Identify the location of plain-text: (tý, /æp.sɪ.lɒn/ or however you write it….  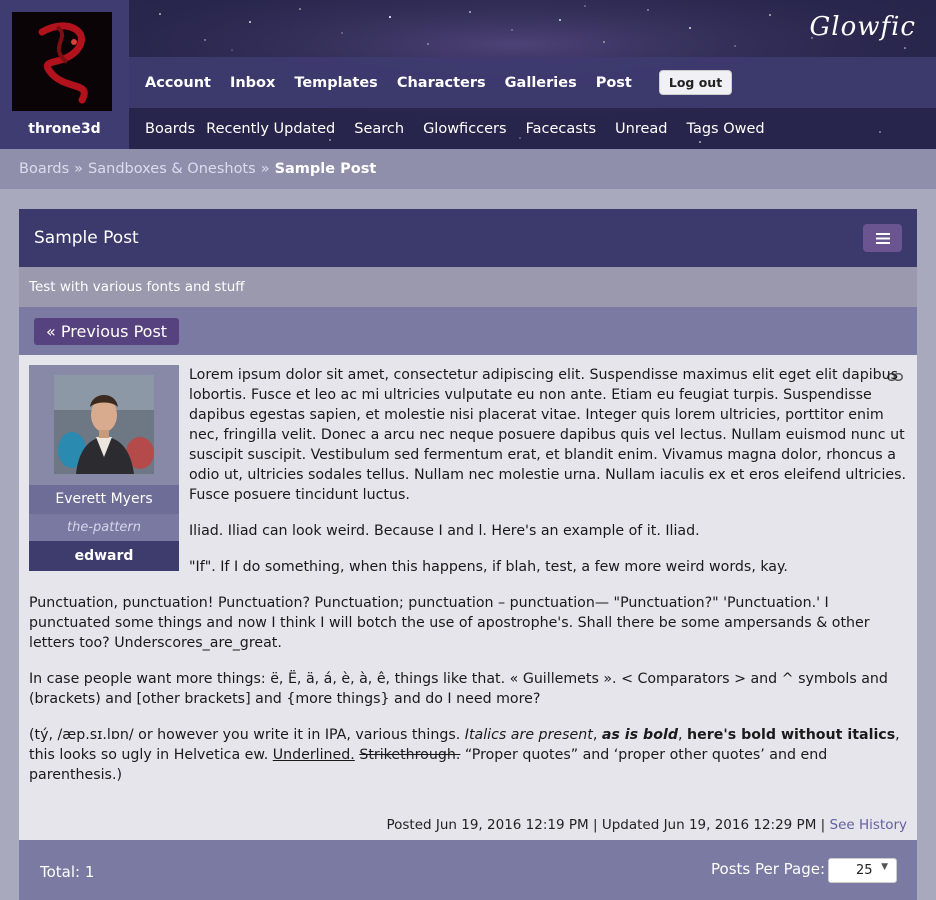
(247, 735).